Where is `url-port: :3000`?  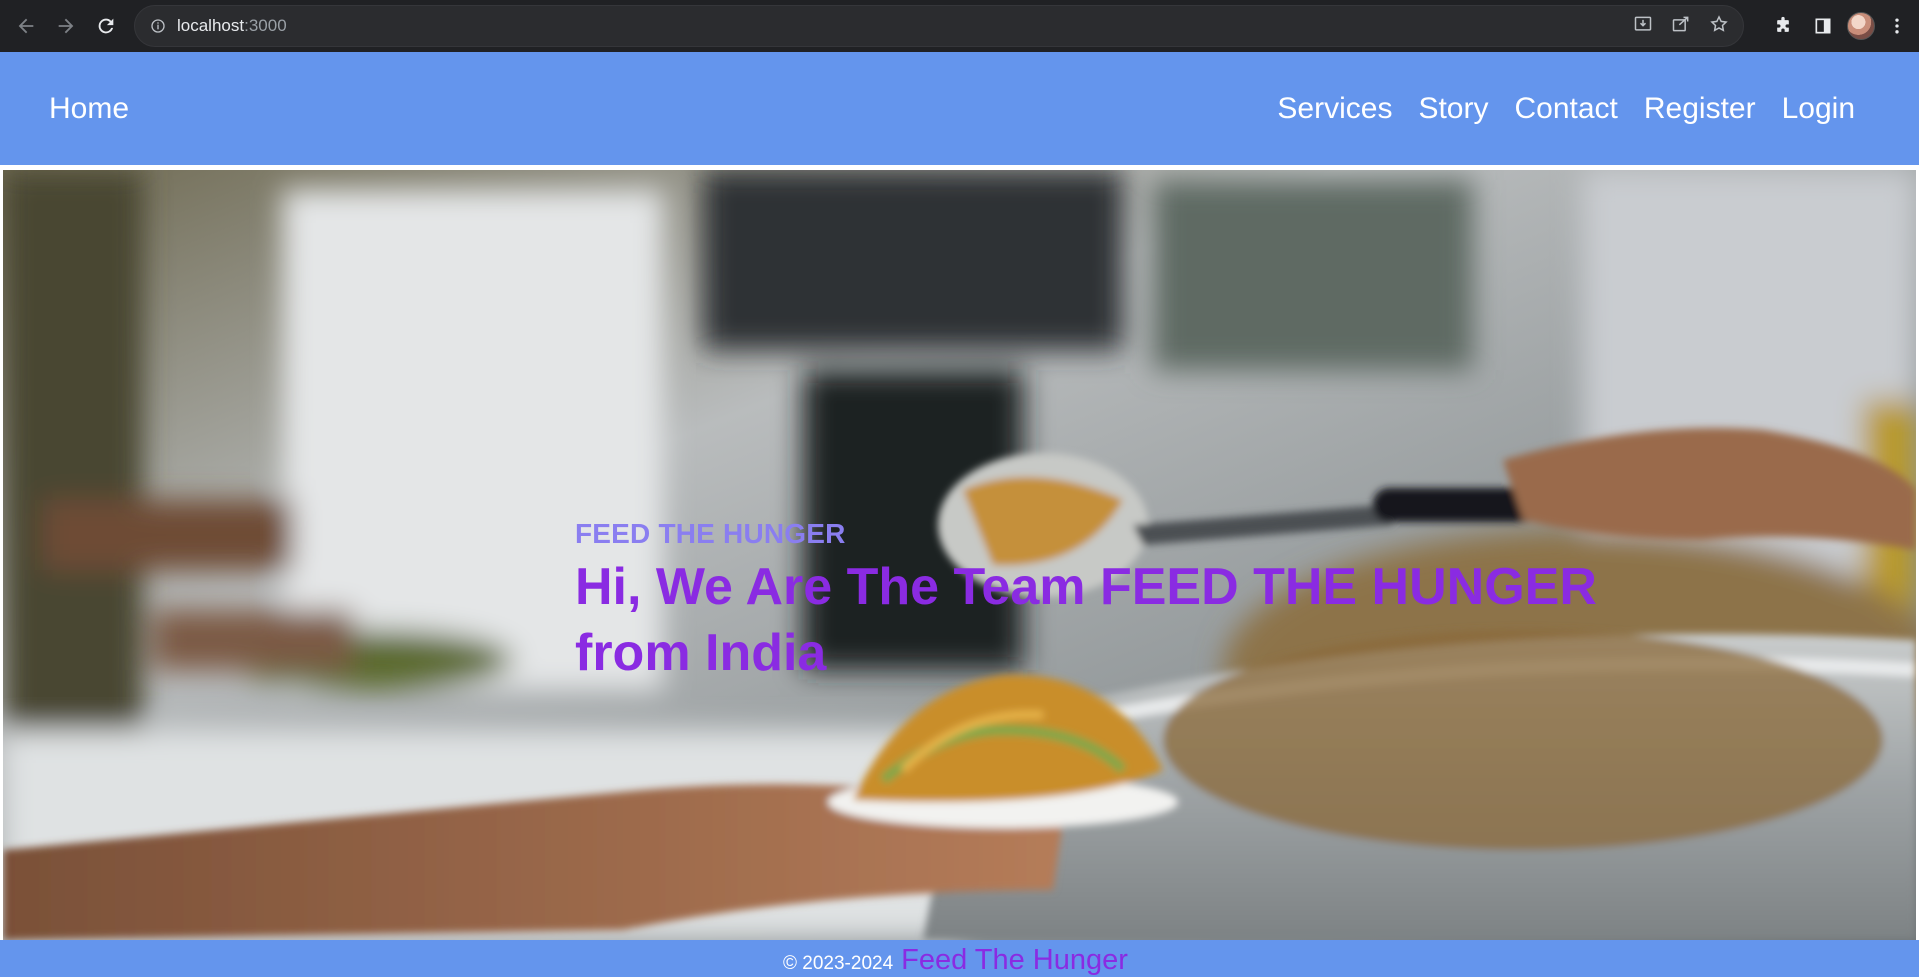
url-port: :3000 is located at coordinates (265, 25).